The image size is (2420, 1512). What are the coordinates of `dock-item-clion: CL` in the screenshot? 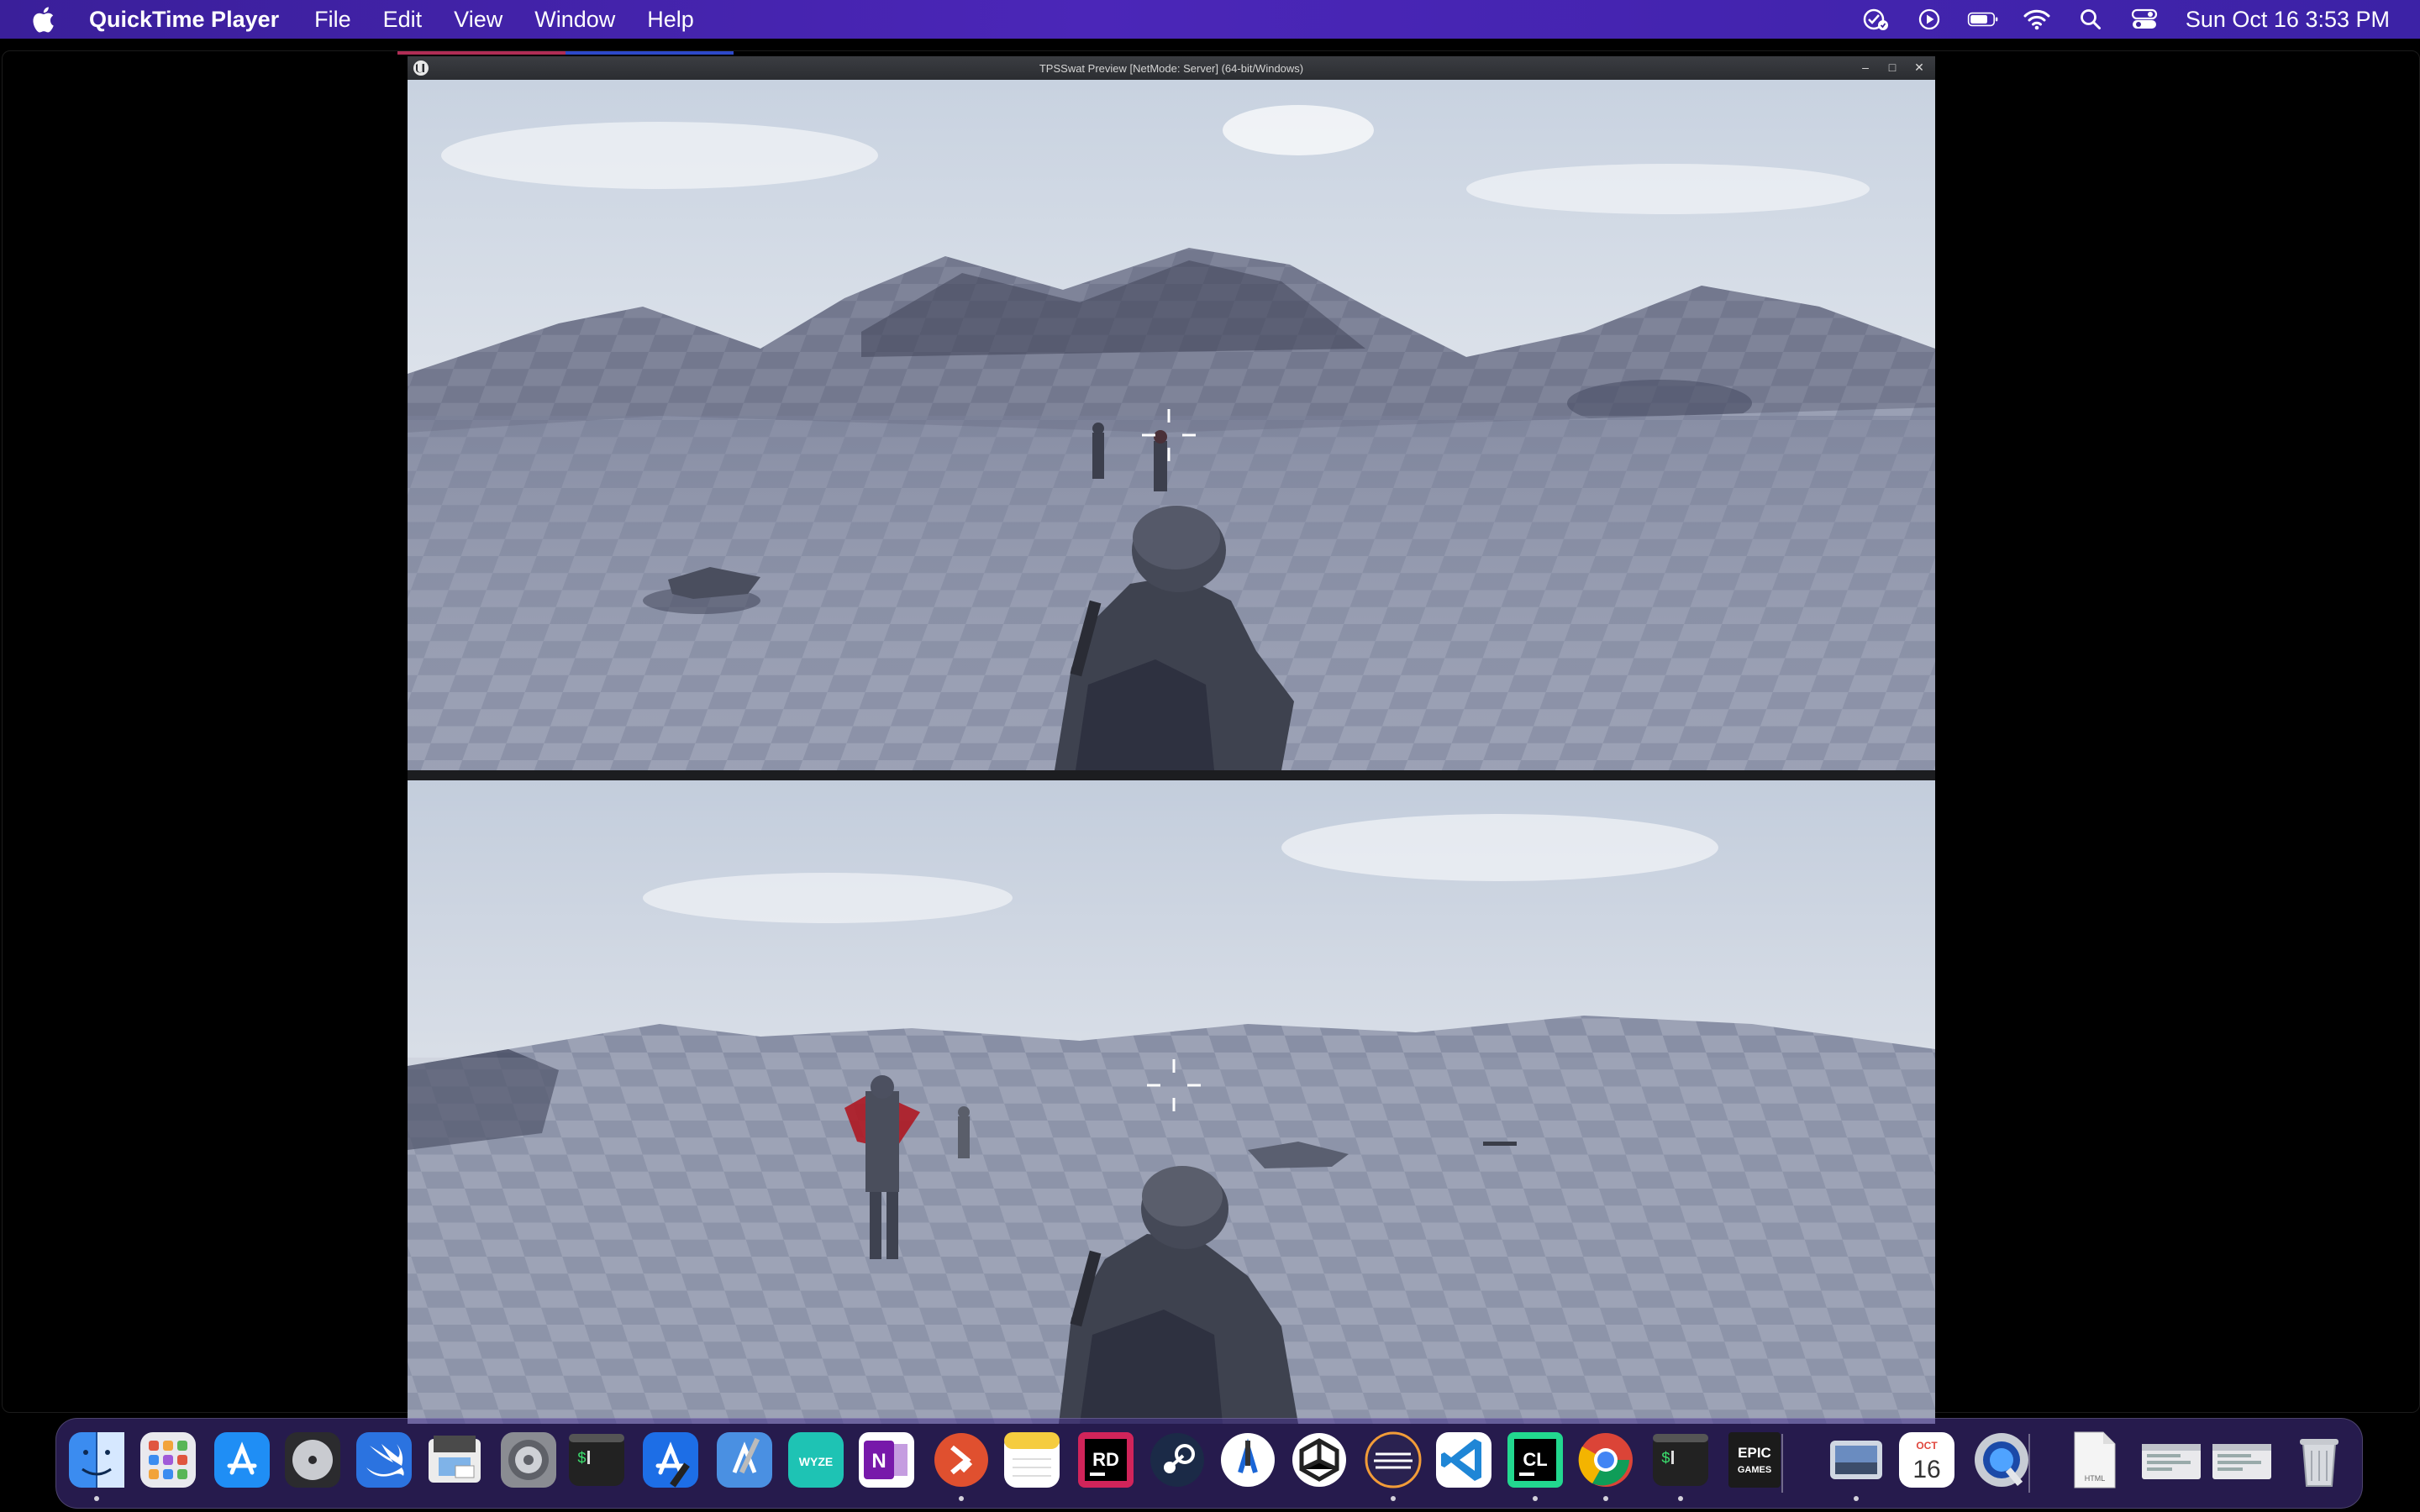 It's located at (1535, 1465).